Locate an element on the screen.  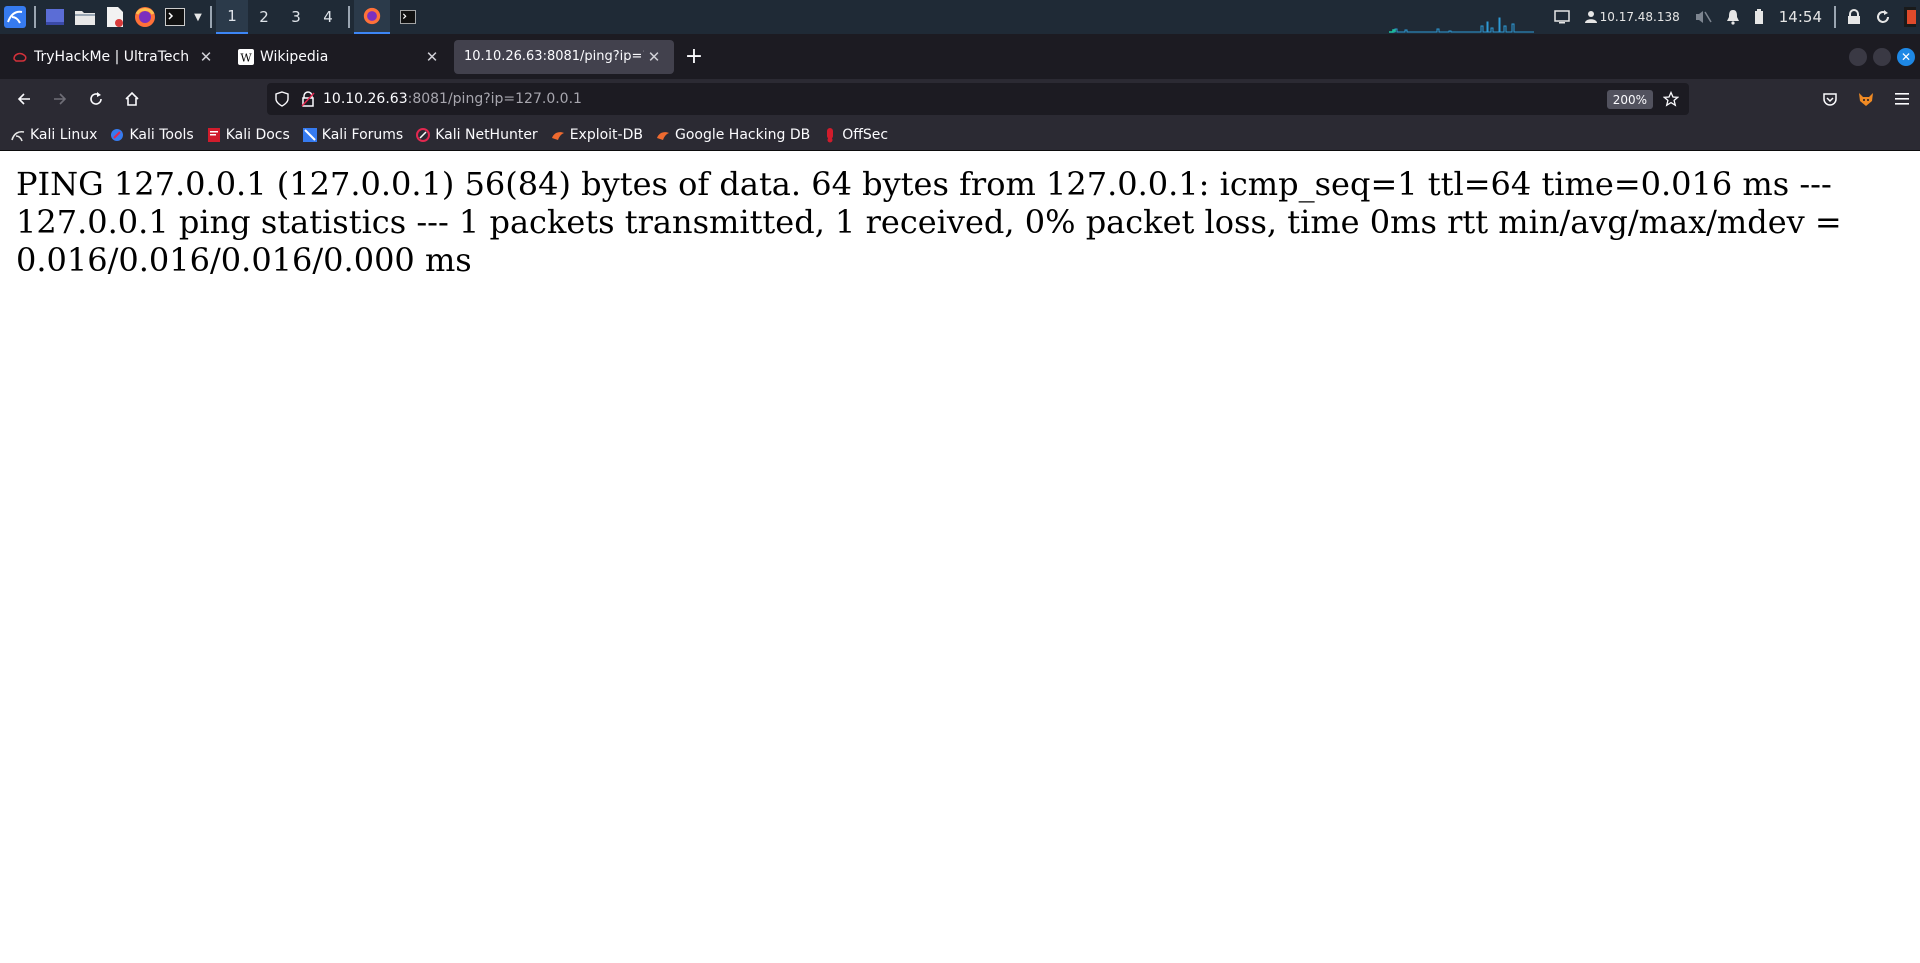
bookmark-kali-linux: Kali Linux is located at coordinates (53, 135).